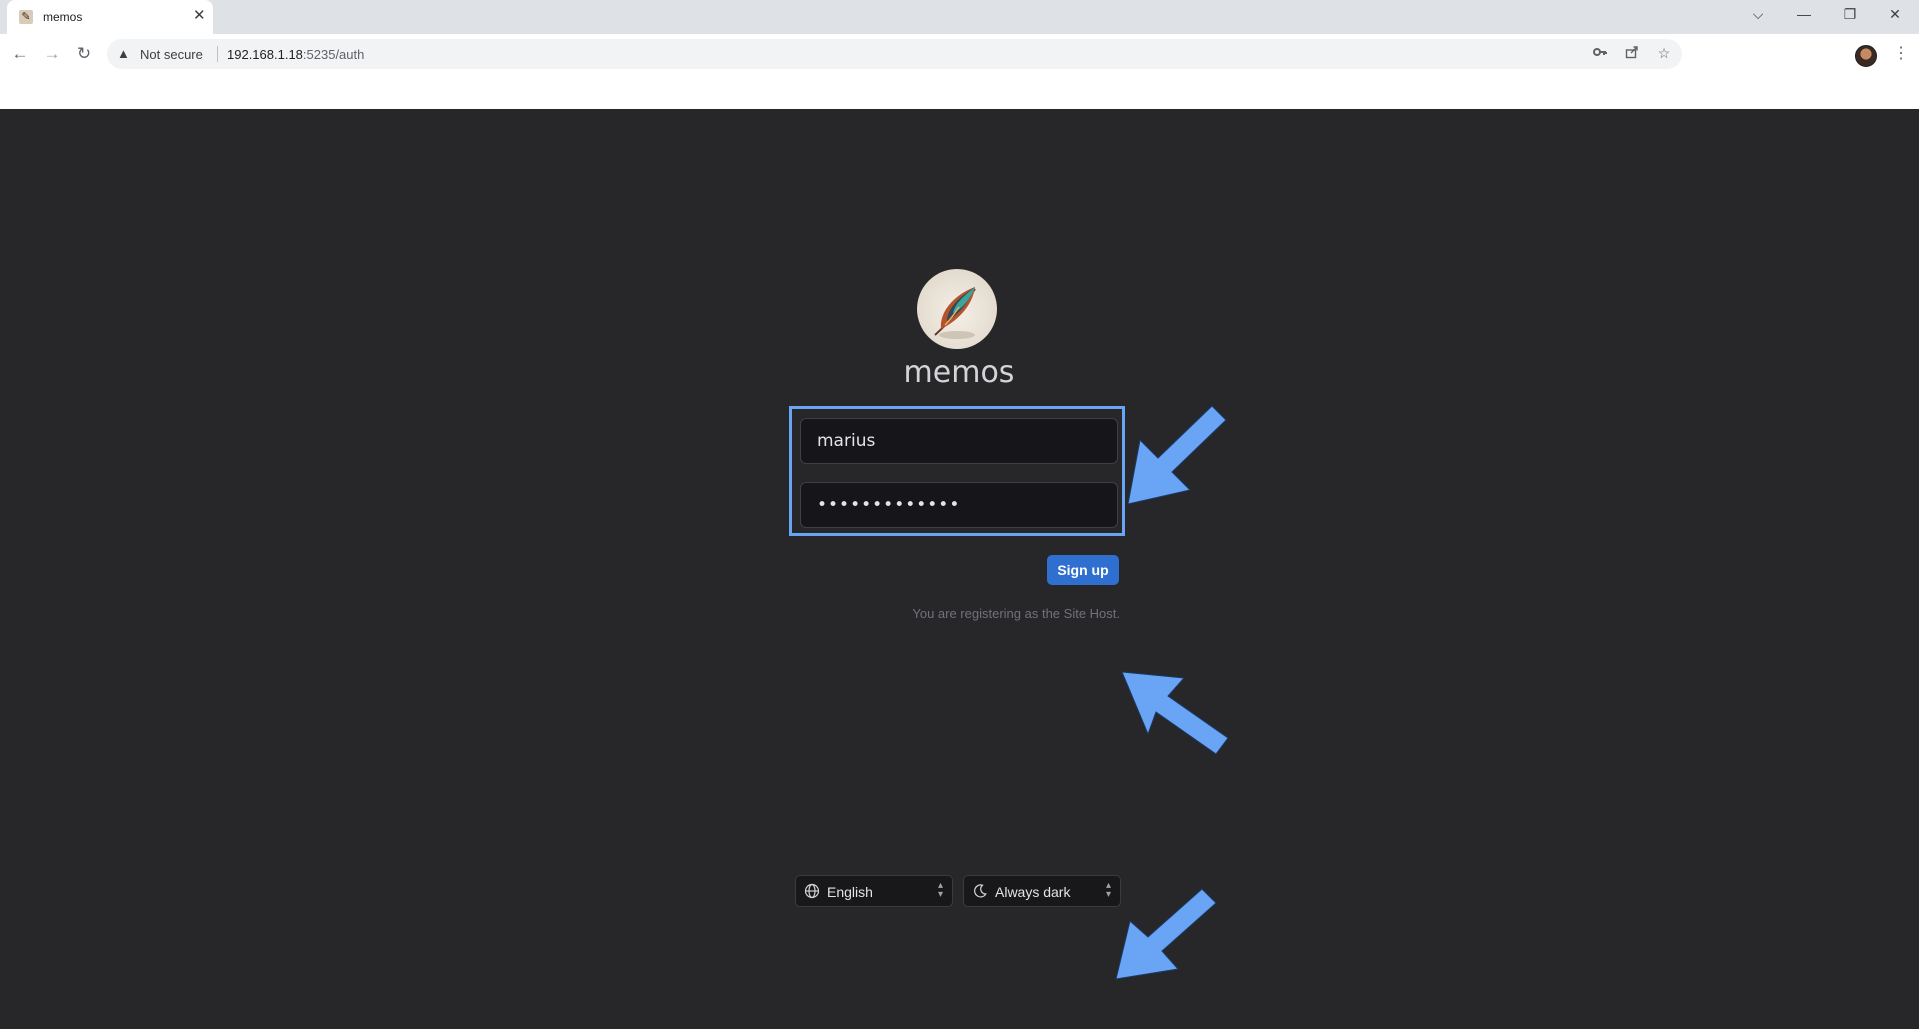 The image size is (1919, 1029). I want to click on tab-memos: ✎ memos ✕, so click(110, 17).